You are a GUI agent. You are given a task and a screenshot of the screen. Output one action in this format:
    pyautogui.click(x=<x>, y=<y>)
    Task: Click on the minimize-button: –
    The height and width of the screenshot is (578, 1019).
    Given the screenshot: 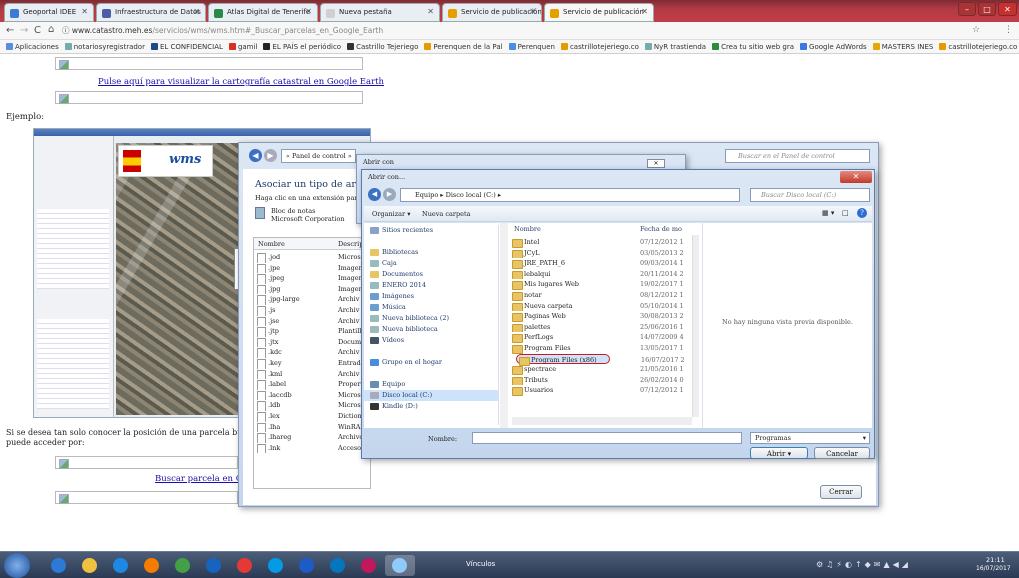 What is the action you would take?
    pyautogui.click(x=967, y=9)
    